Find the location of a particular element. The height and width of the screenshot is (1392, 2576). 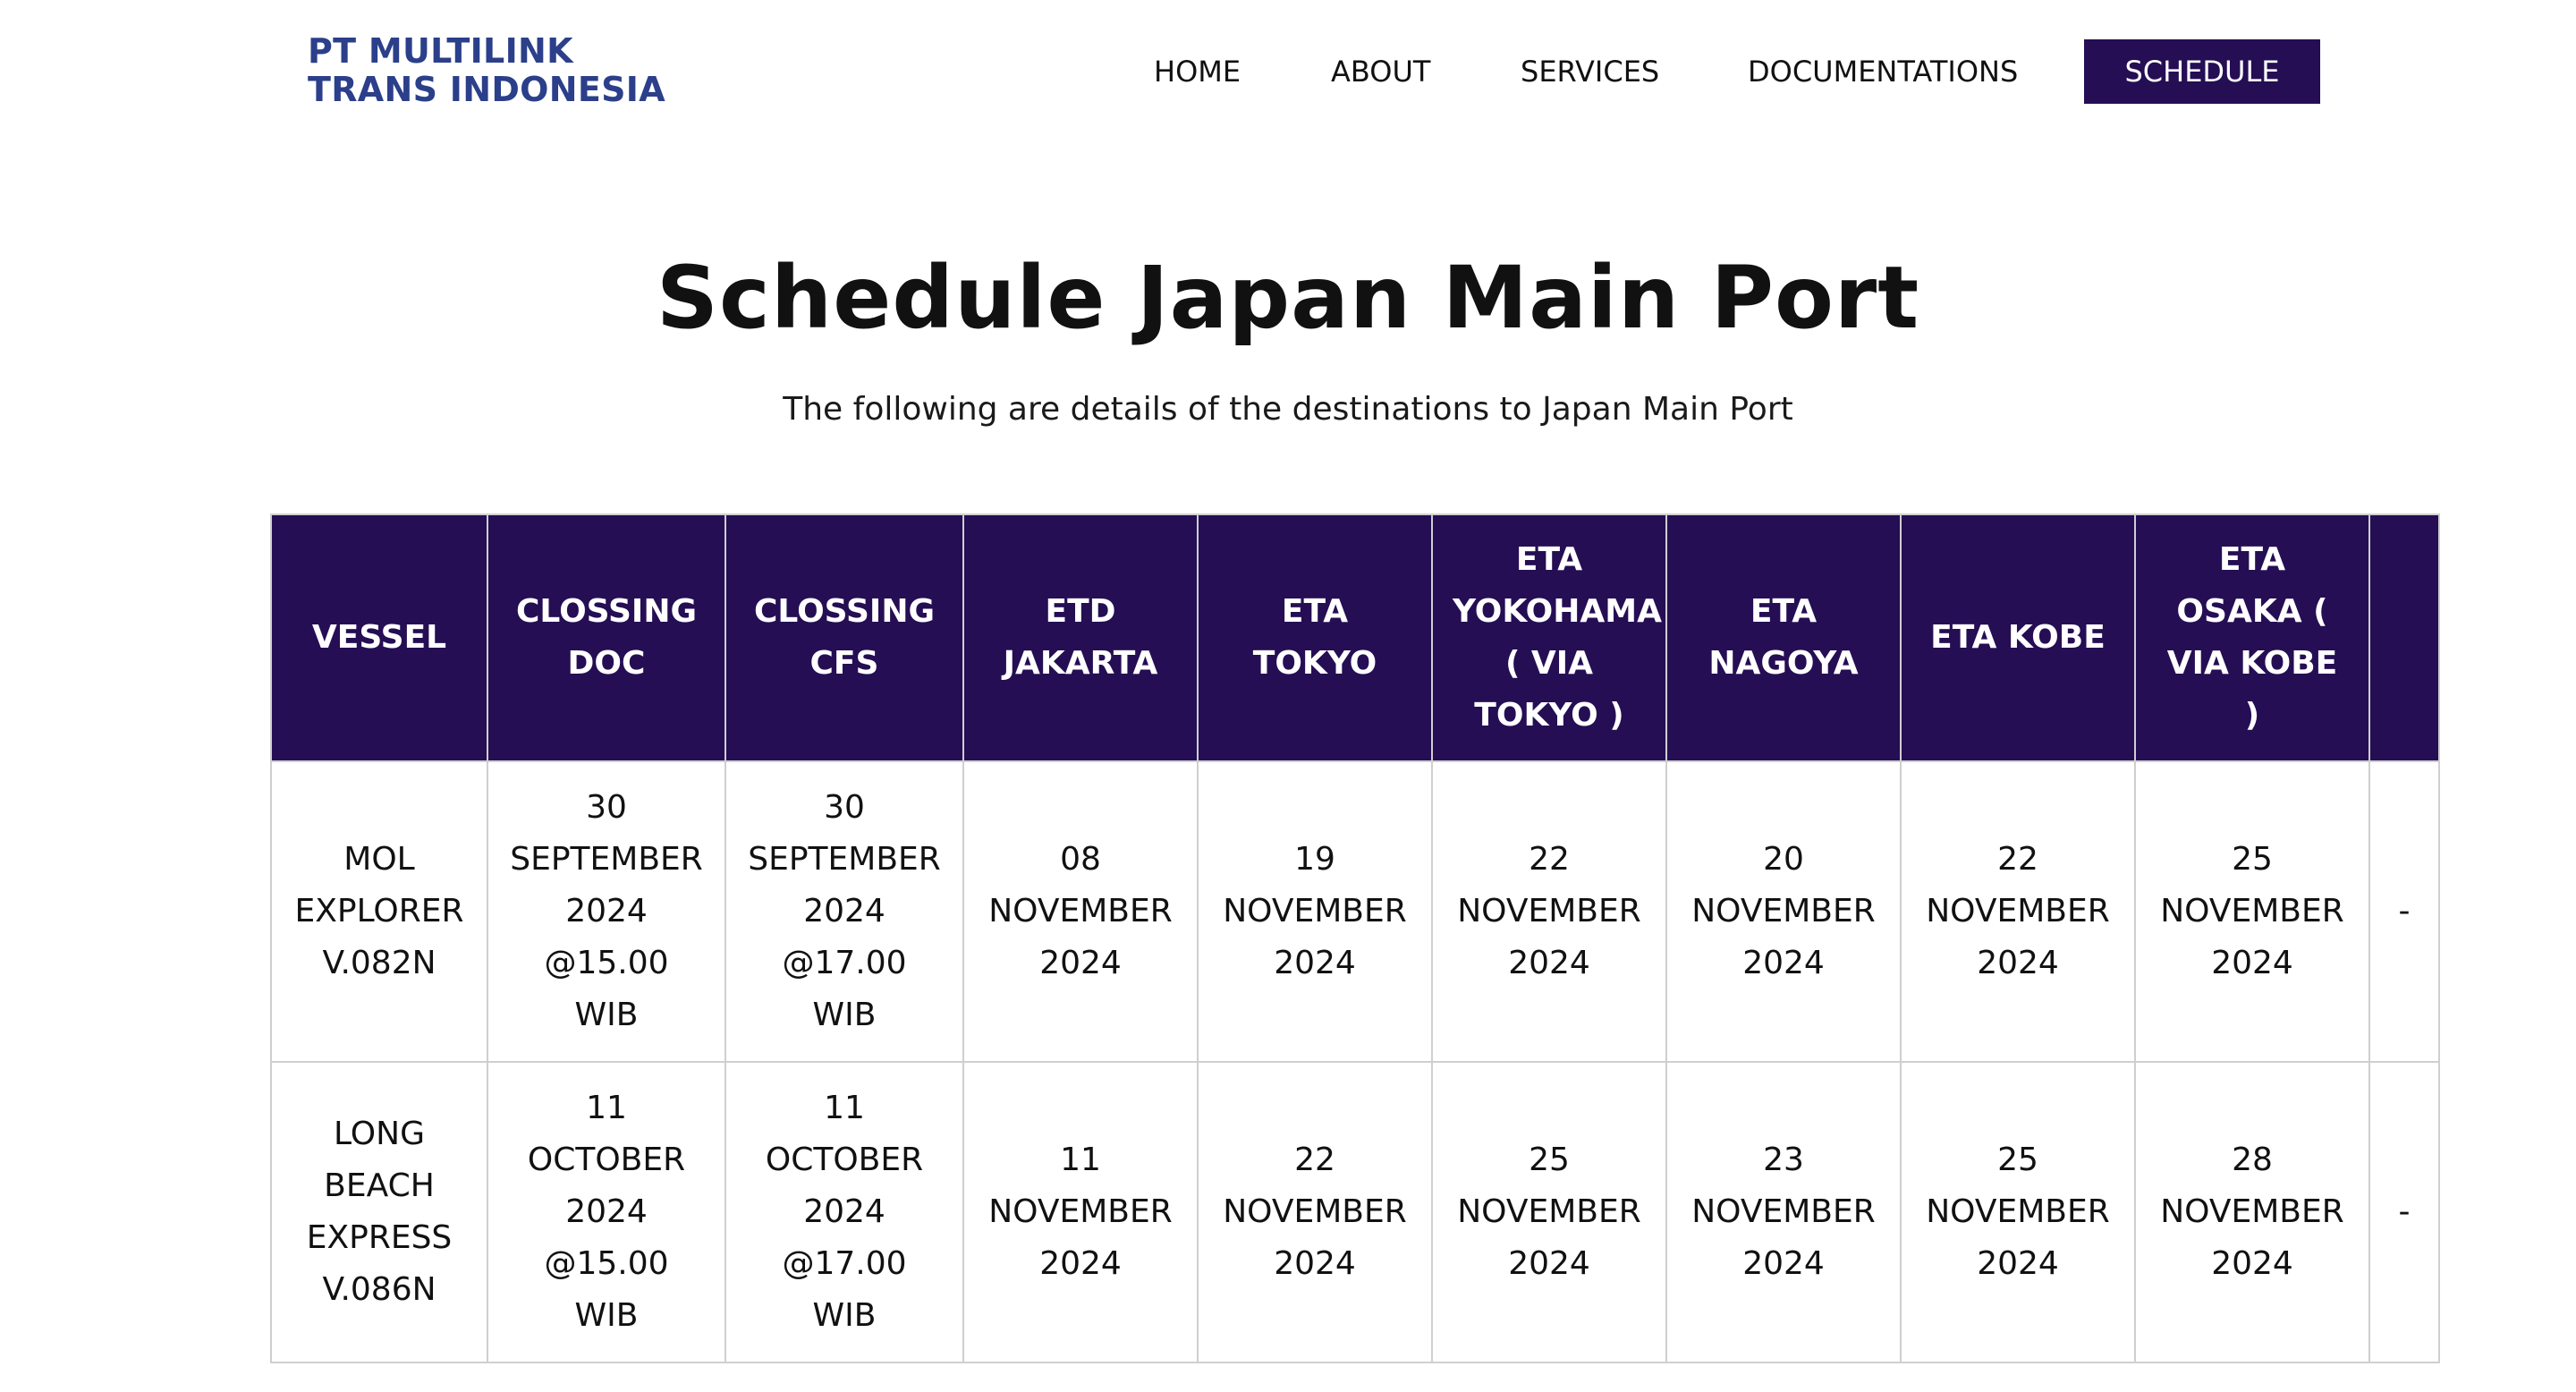

table-cell-vessel: MOL EXPLORER V.082N is located at coordinates (379, 911).